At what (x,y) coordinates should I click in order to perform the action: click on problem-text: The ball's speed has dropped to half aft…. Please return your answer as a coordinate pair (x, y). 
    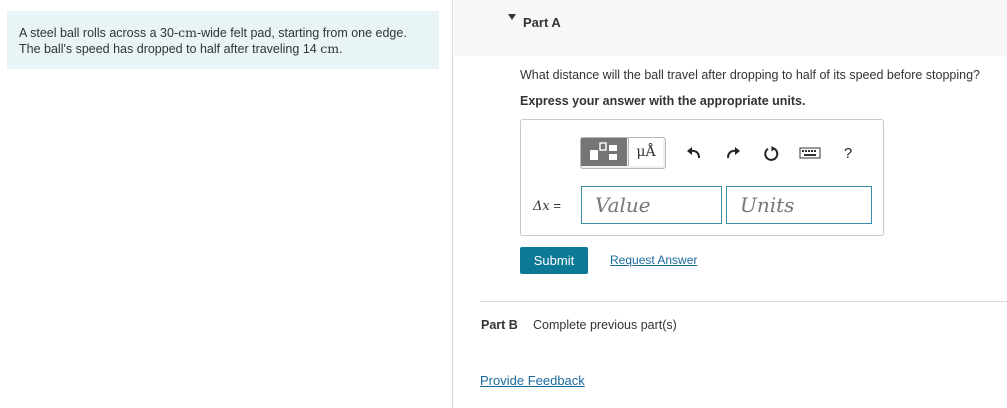
    Looking at the image, I should click on (170, 49).